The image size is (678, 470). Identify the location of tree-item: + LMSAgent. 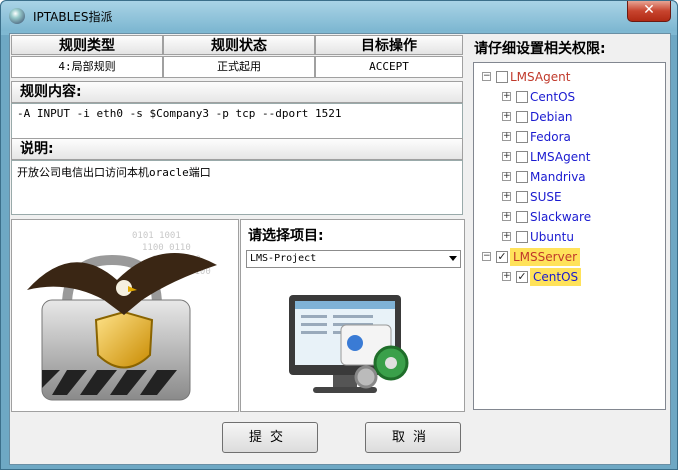
(582, 157).